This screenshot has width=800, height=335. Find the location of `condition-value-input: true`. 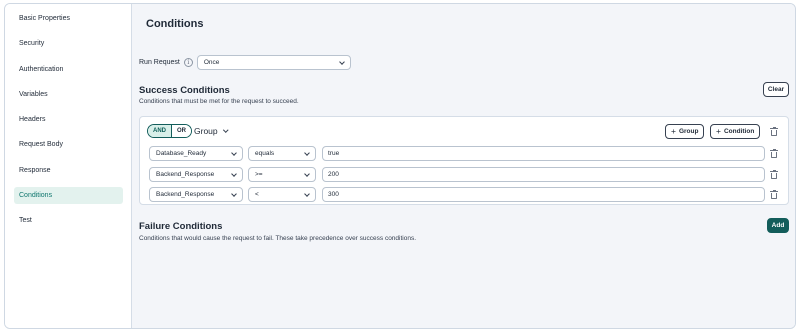

condition-value-input: true is located at coordinates (543, 153).